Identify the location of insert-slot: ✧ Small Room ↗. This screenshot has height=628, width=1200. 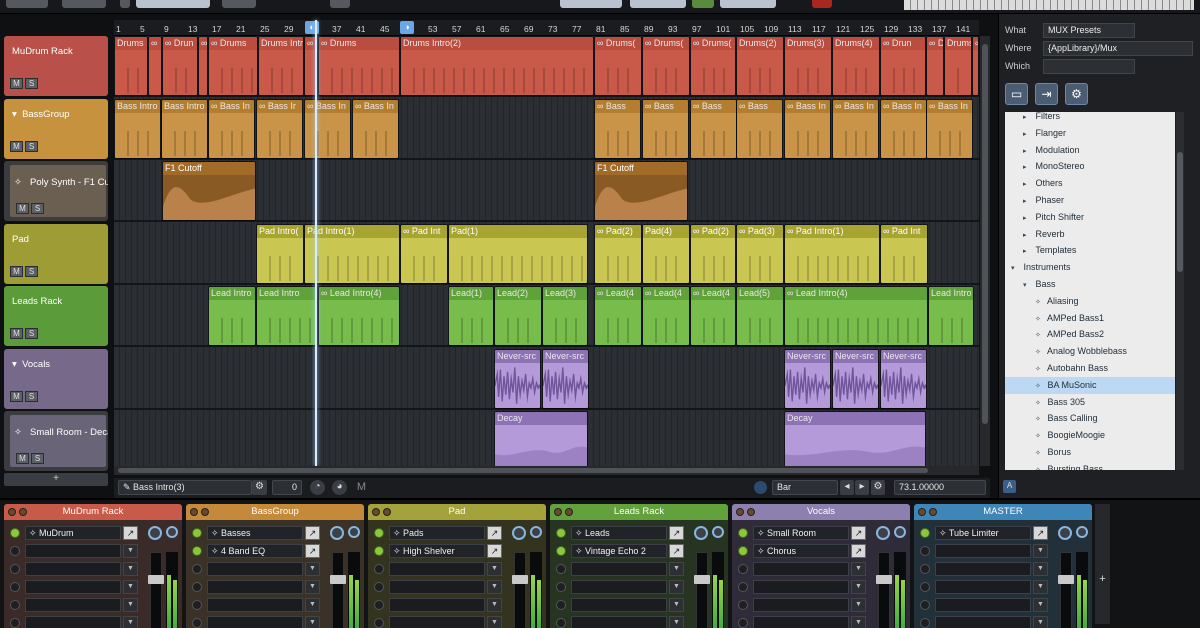
(803, 533).